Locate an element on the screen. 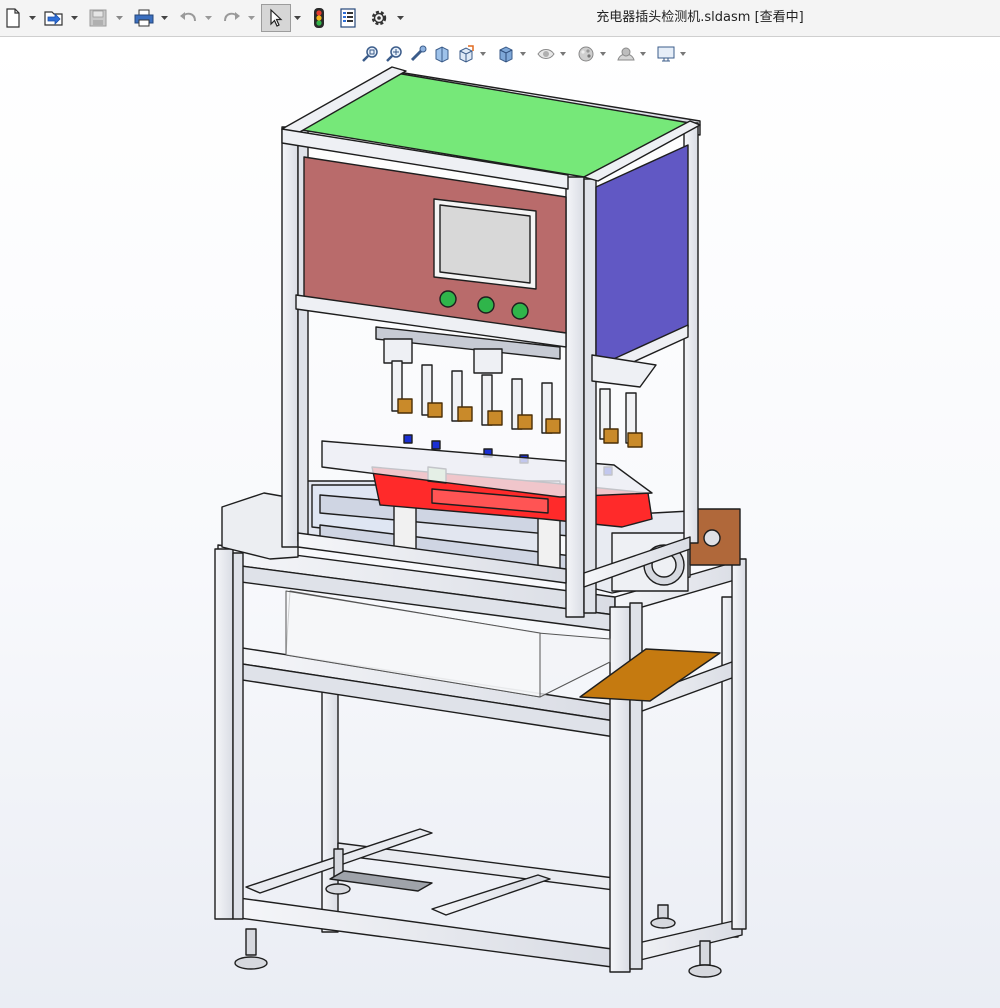  open-button is located at coordinates (54, 18).